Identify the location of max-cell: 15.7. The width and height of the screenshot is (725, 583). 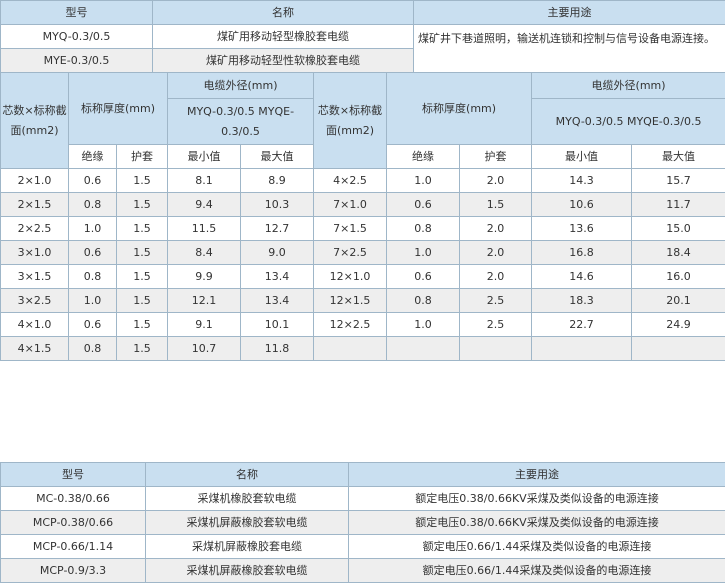
(678, 181).